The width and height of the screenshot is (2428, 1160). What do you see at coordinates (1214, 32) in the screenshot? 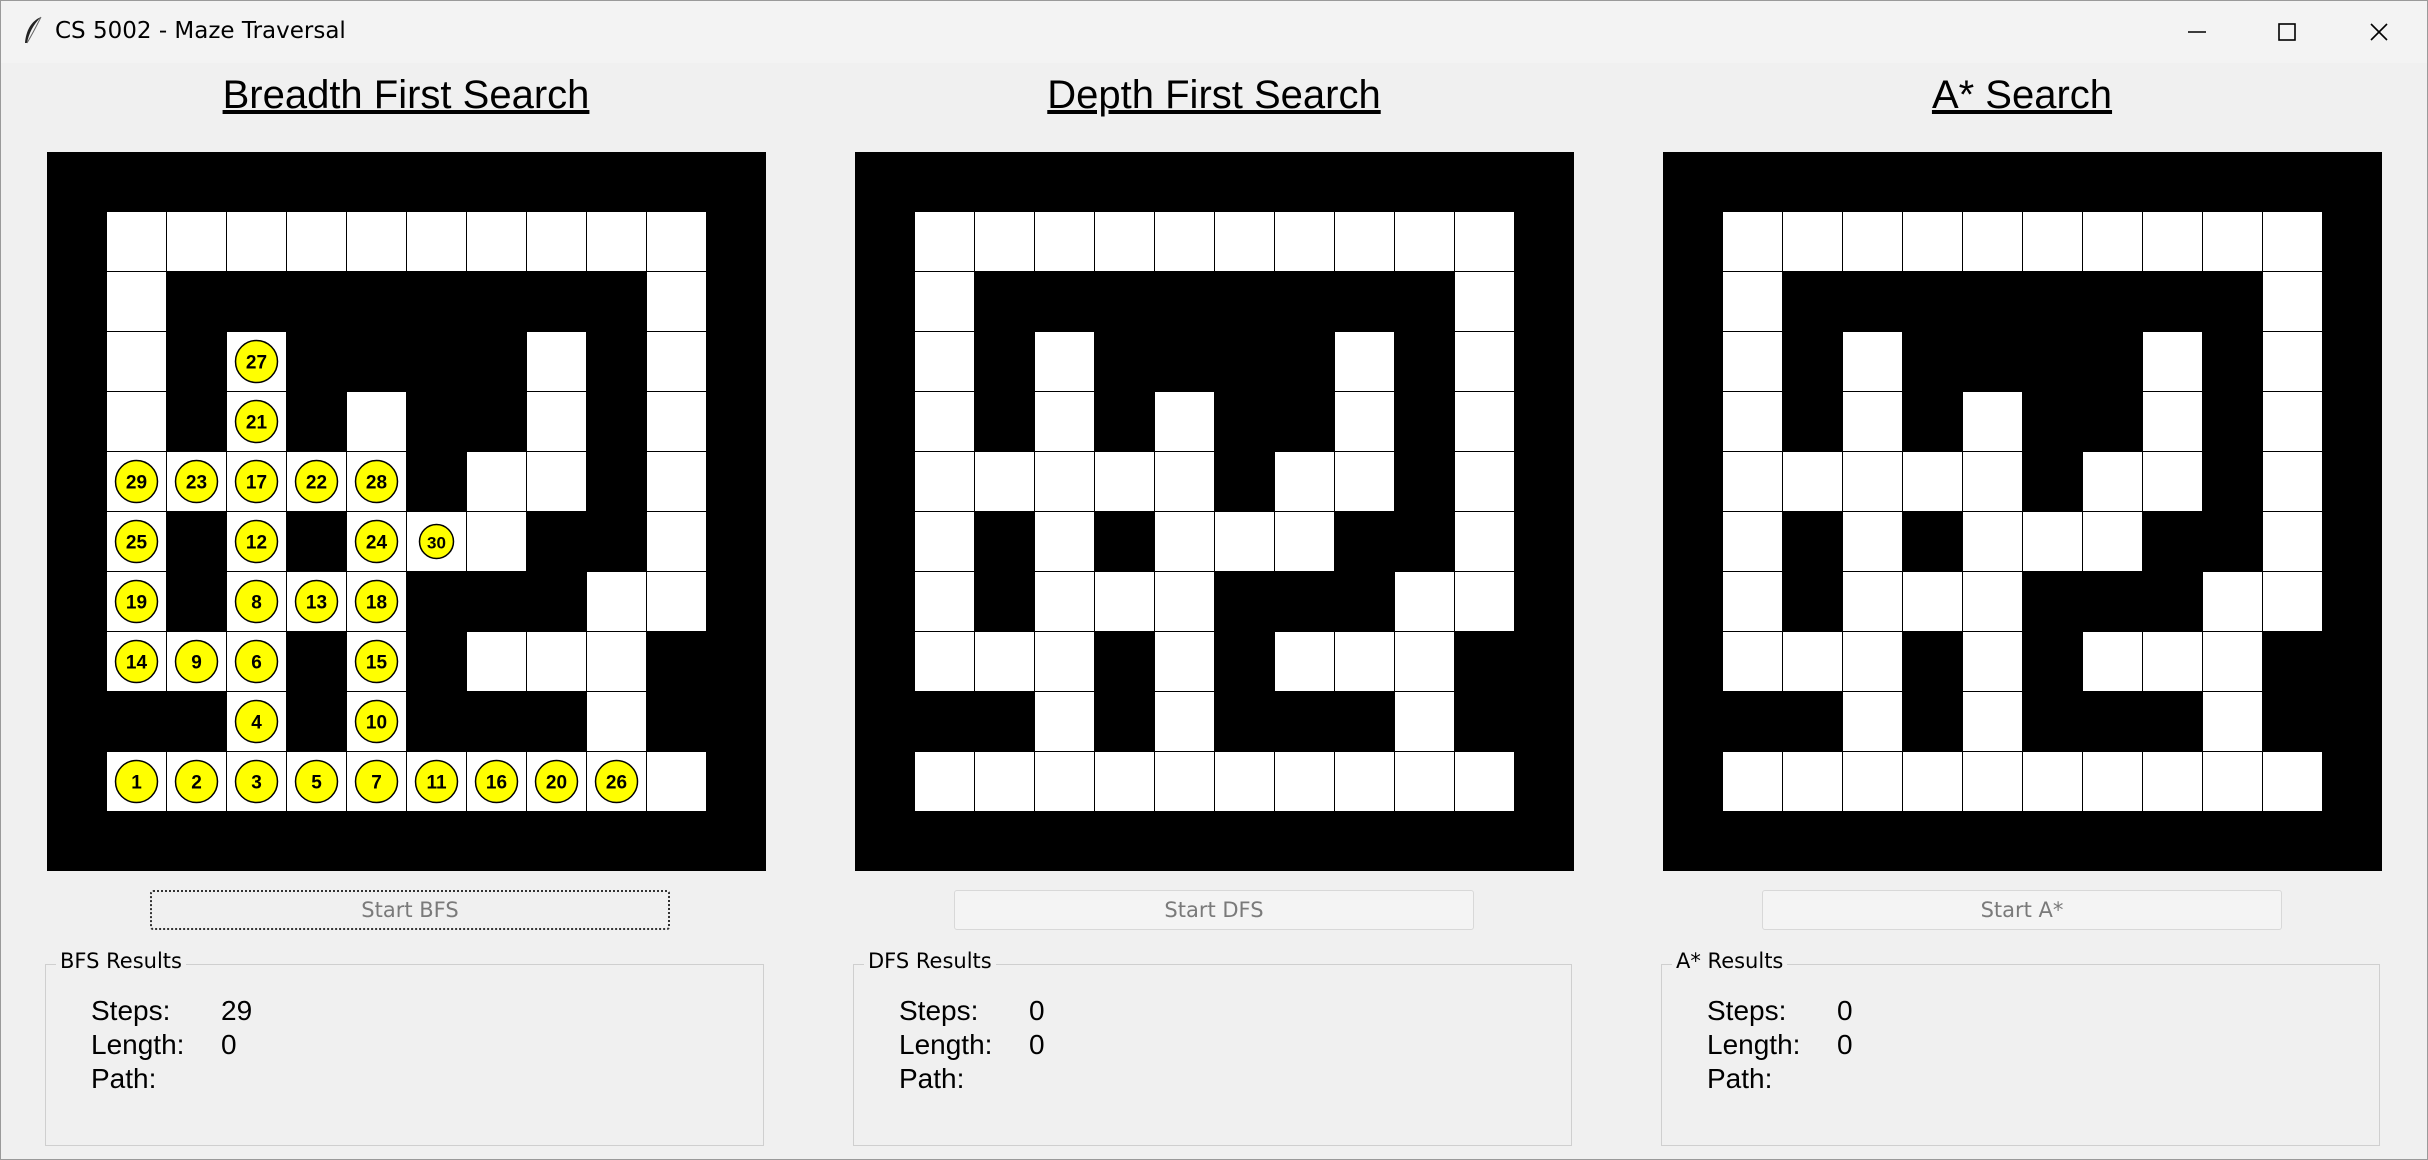
I see `title-bar: CS 5002 - Maze Traversal` at bounding box center [1214, 32].